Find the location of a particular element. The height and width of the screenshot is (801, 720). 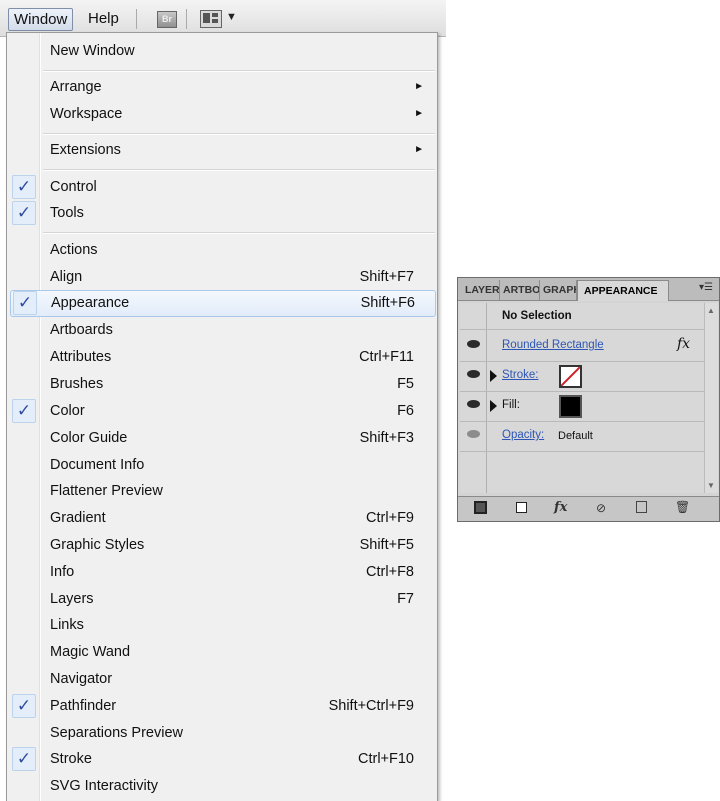

bridge-icon: Br is located at coordinates (167, 19).